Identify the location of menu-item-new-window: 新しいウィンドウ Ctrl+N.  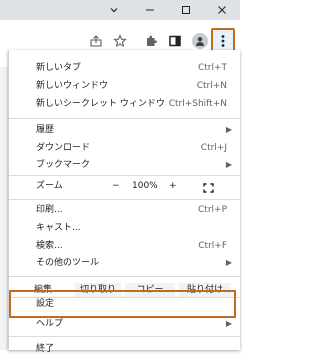
(124, 86).